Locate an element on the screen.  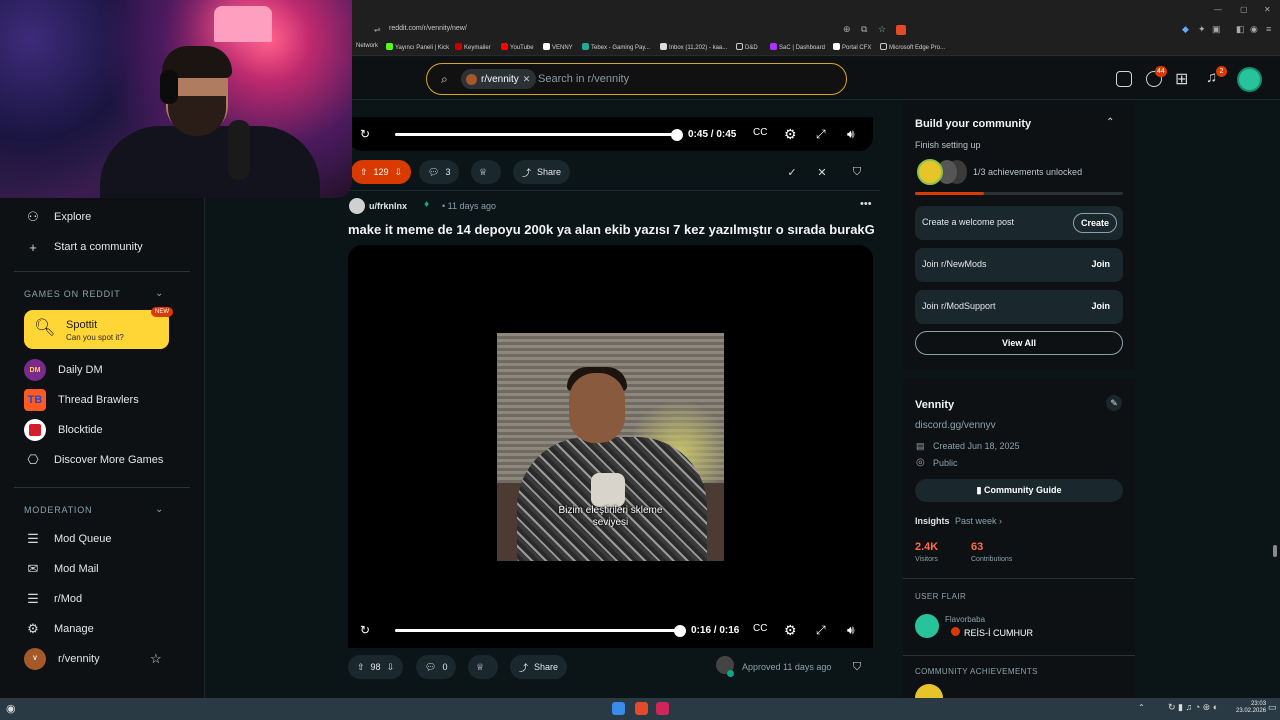
bookmark-venny: VENNY is located at coordinates (558, 47).